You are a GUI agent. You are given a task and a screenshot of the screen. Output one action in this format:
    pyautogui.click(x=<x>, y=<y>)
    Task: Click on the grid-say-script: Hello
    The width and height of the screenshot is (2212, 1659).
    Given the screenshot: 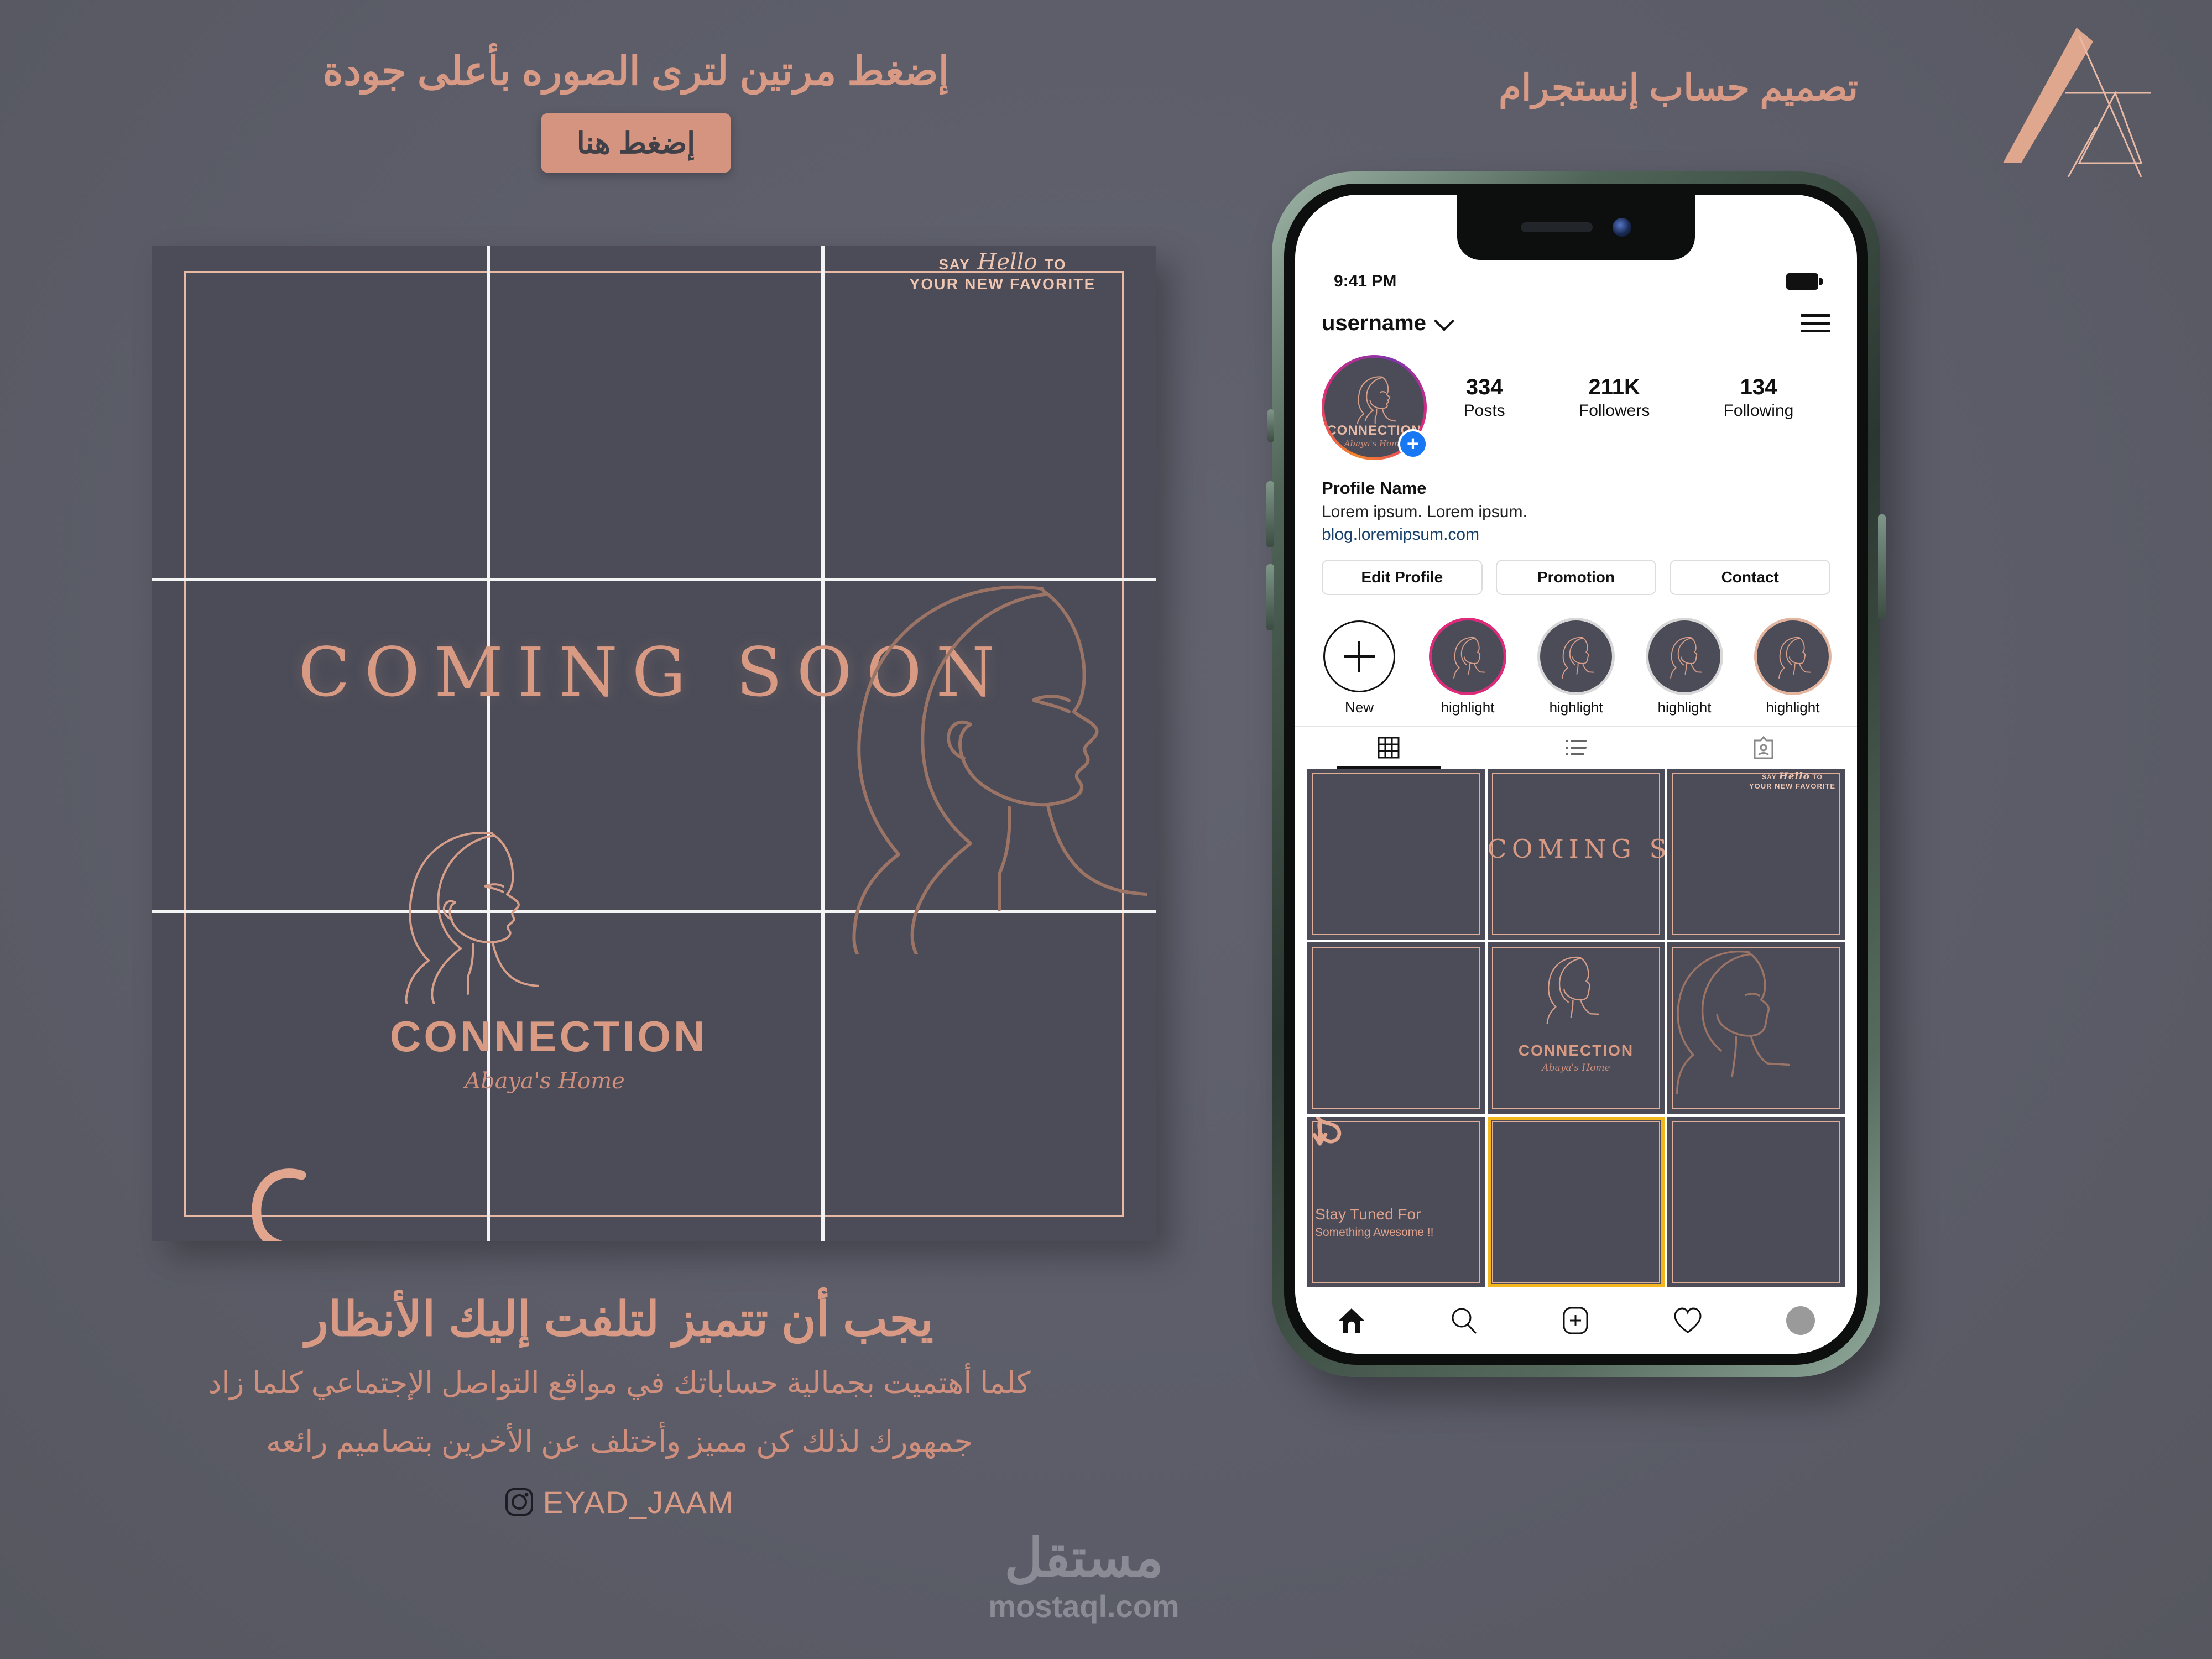 What is the action you would take?
    pyautogui.click(x=1794, y=776)
    